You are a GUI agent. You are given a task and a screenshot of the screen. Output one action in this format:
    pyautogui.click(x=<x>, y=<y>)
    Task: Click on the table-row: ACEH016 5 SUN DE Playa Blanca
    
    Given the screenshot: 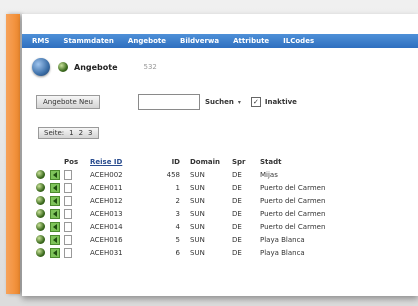 What is the action you would take?
    pyautogui.click(x=193, y=239)
    